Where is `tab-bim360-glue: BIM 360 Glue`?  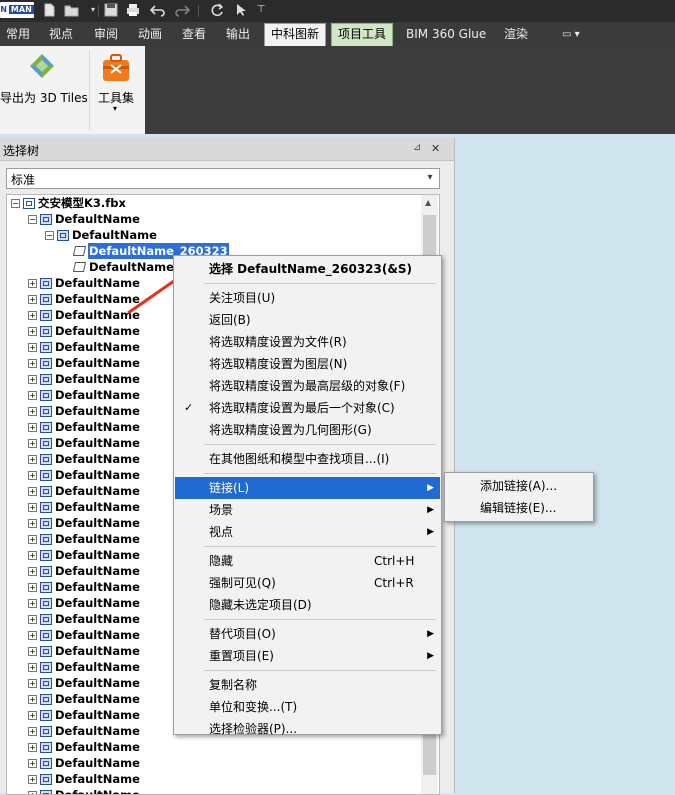
tab-bim360-glue: BIM 360 Glue is located at coordinates (446, 34).